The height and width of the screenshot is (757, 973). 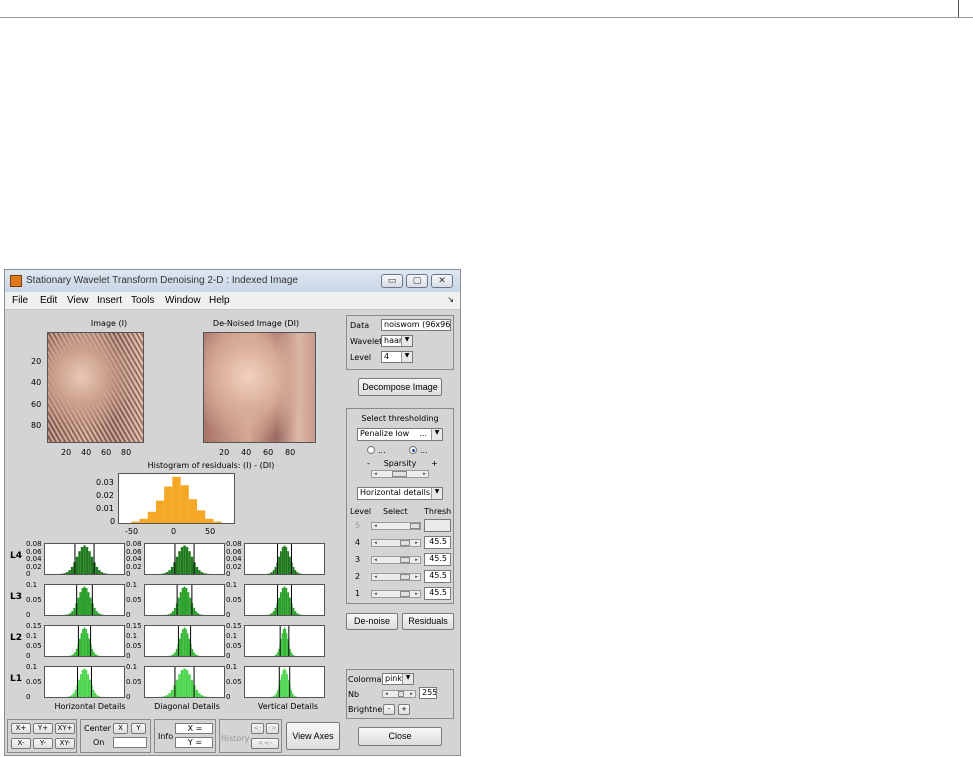 I want to click on maximize-button: ▢, so click(x=417, y=281).